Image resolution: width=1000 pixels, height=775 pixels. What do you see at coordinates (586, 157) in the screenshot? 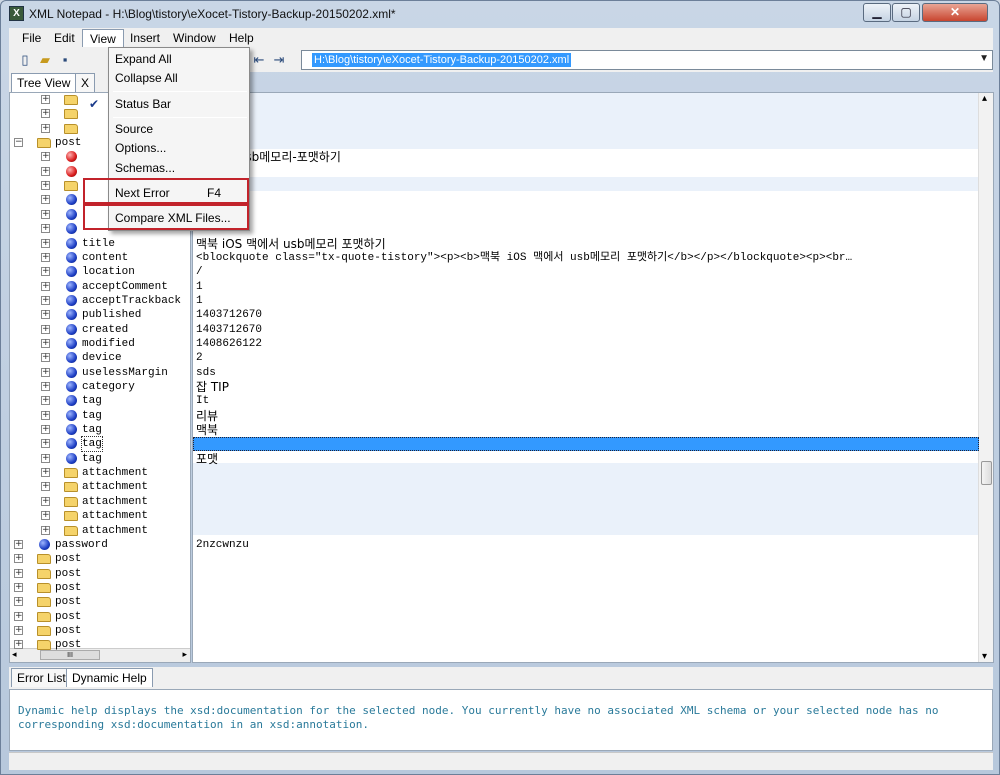
I see `node-value: -맥에서-usb메모리-포맷하기` at bounding box center [586, 157].